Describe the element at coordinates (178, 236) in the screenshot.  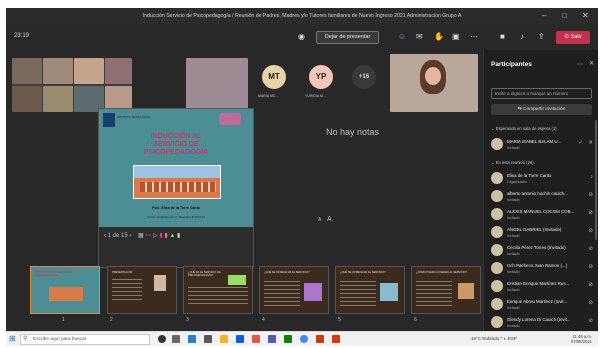
I see `marker-icon: ▮` at that location.